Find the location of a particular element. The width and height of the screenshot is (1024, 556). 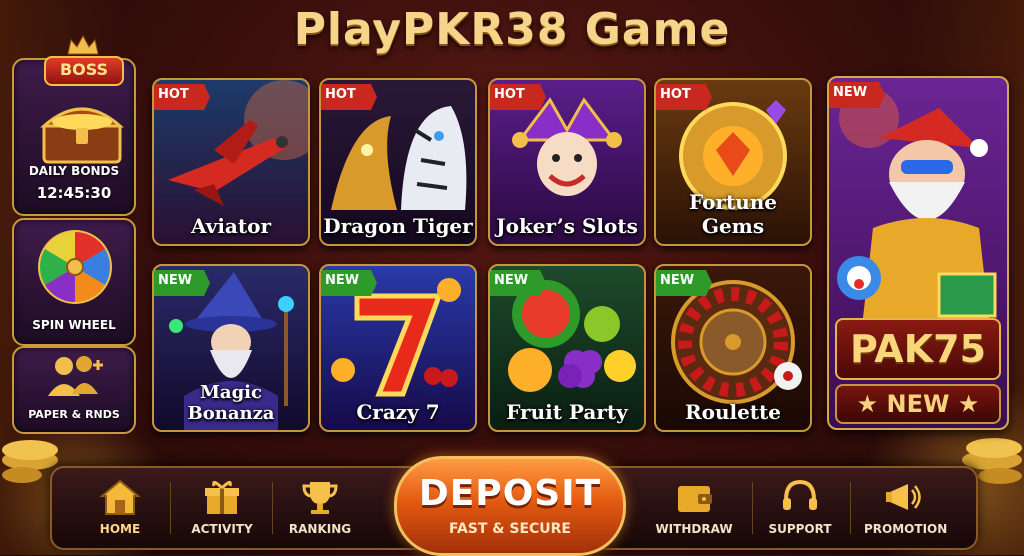

paper-rounds-card: PAPER & RNDS is located at coordinates (74, 390).